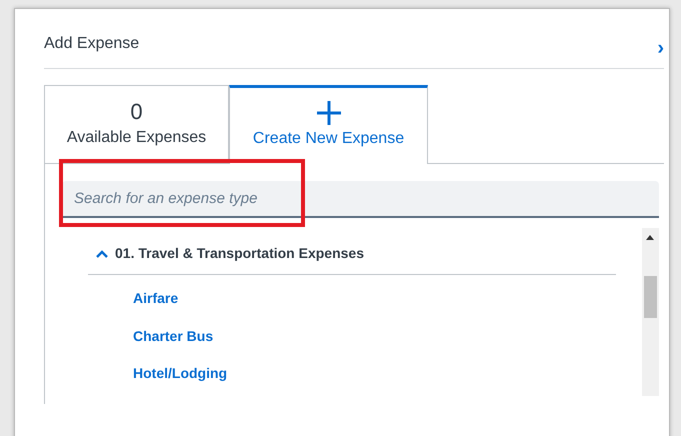  What do you see at coordinates (660, 48) in the screenshot?
I see `close-icon: ›` at bounding box center [660, 48].